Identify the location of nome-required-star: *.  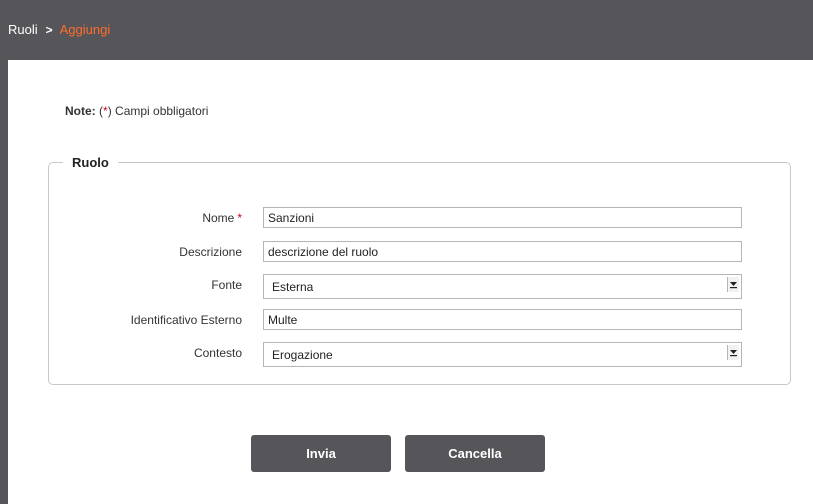
(239, 218).